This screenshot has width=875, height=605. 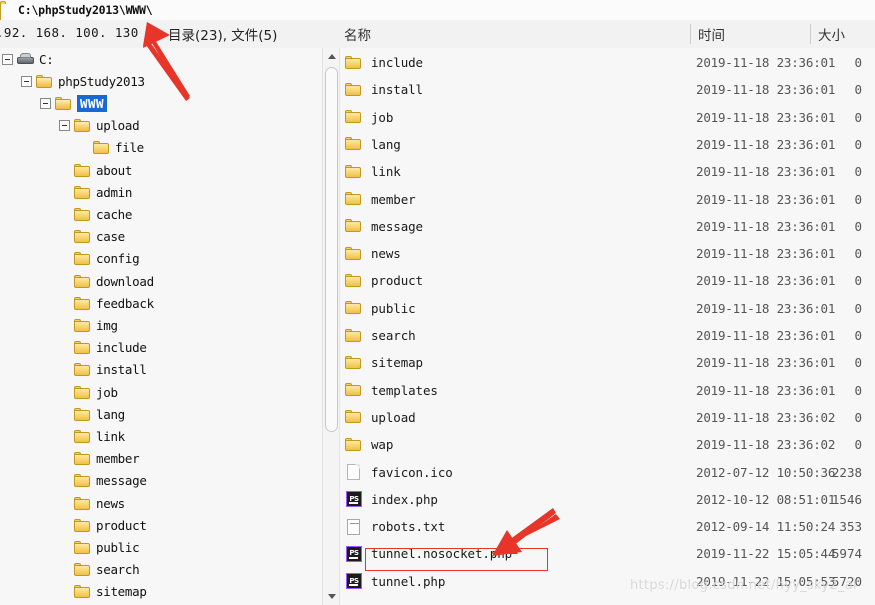 What do you see at coordinates (607, 62) in the screenshot?
I see `file-row: include 2019-11-18 23:36:01 0` at bounding box center [607, 62].